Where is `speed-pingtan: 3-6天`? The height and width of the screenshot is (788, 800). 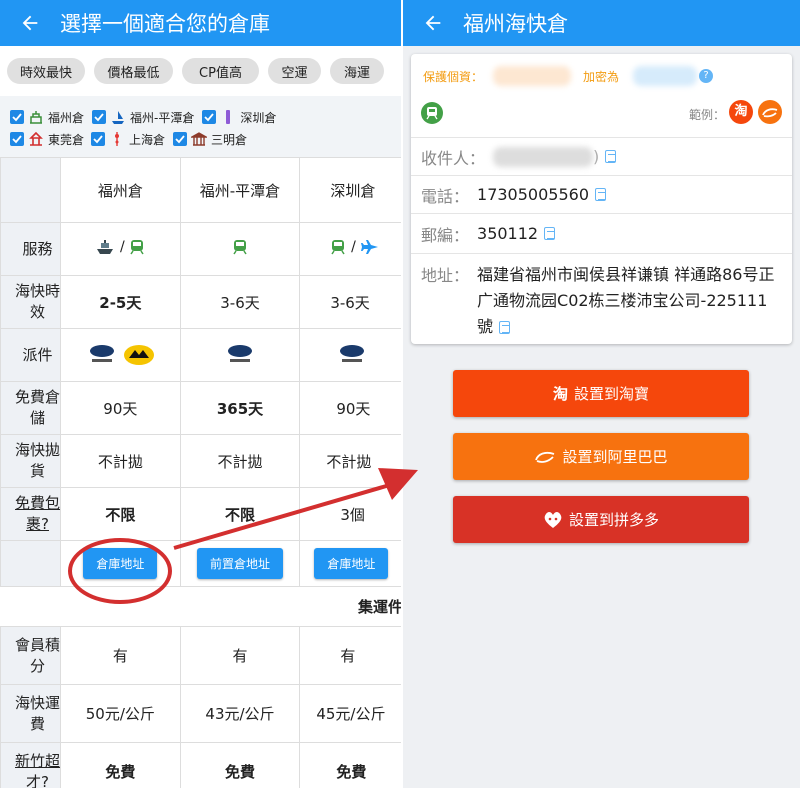
speed-pingtan: 3-6天 is located at coordinates (240, 302).